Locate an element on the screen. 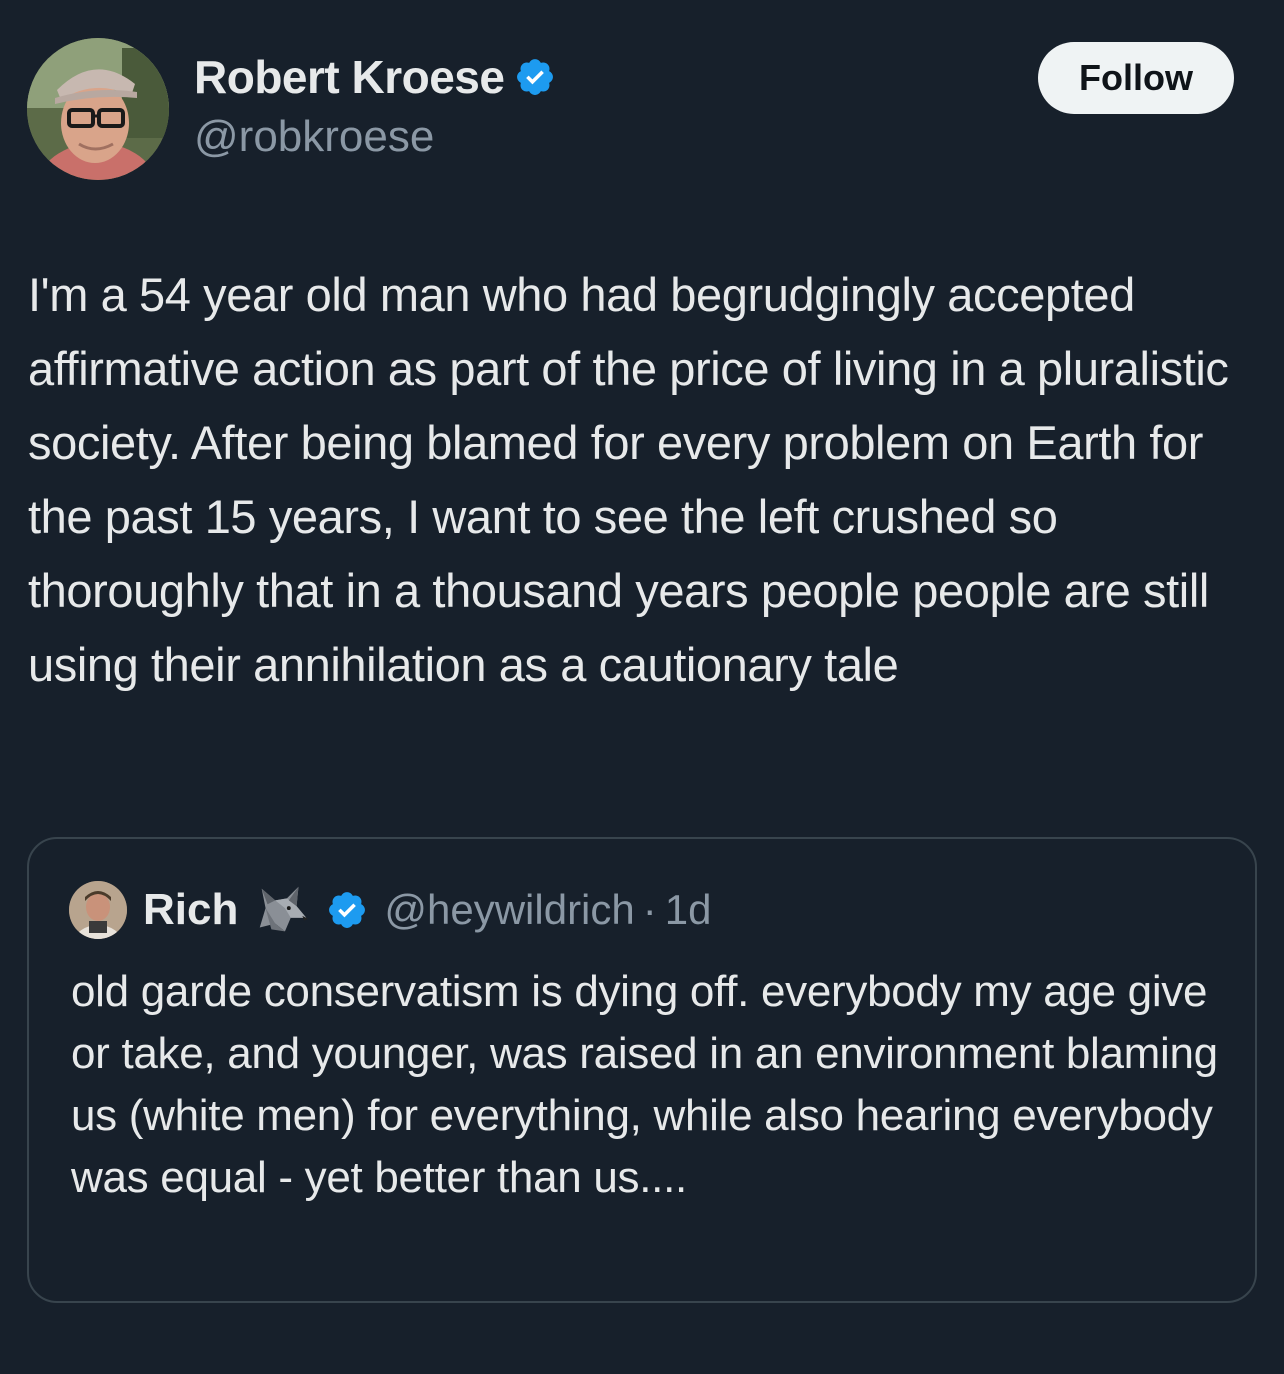 The width and height of the screenshot is (1284, 1374). quoted-tweet-header: Rich @heywildrich · 1d is located at coordinates (390, 910).